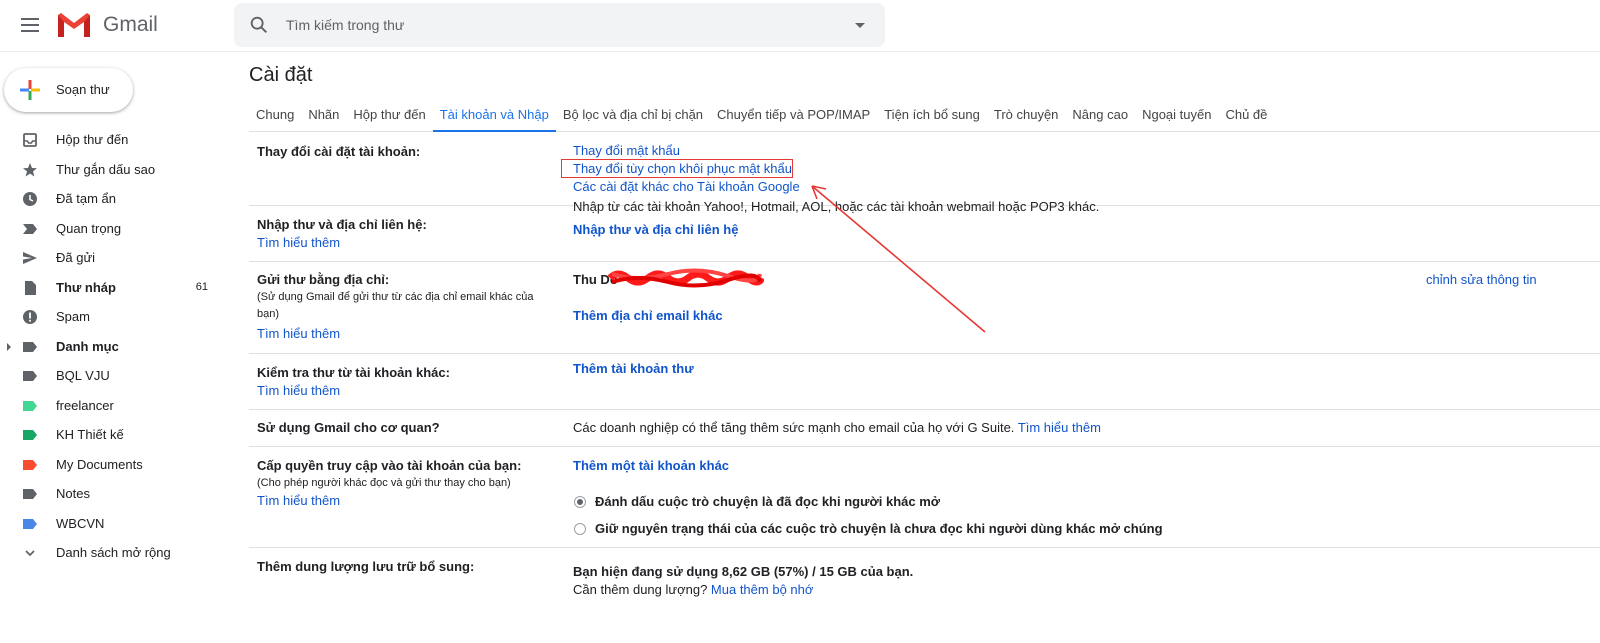 The image size is (1600, 643). Describe the element at coordinates (86, 198) in the screenshot. I see `sidebar-item-label: Đã tạm ẩn` at that location.